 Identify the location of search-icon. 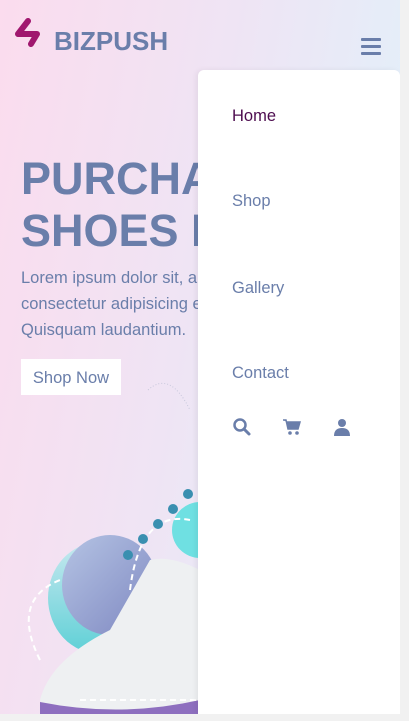
(242, 427).